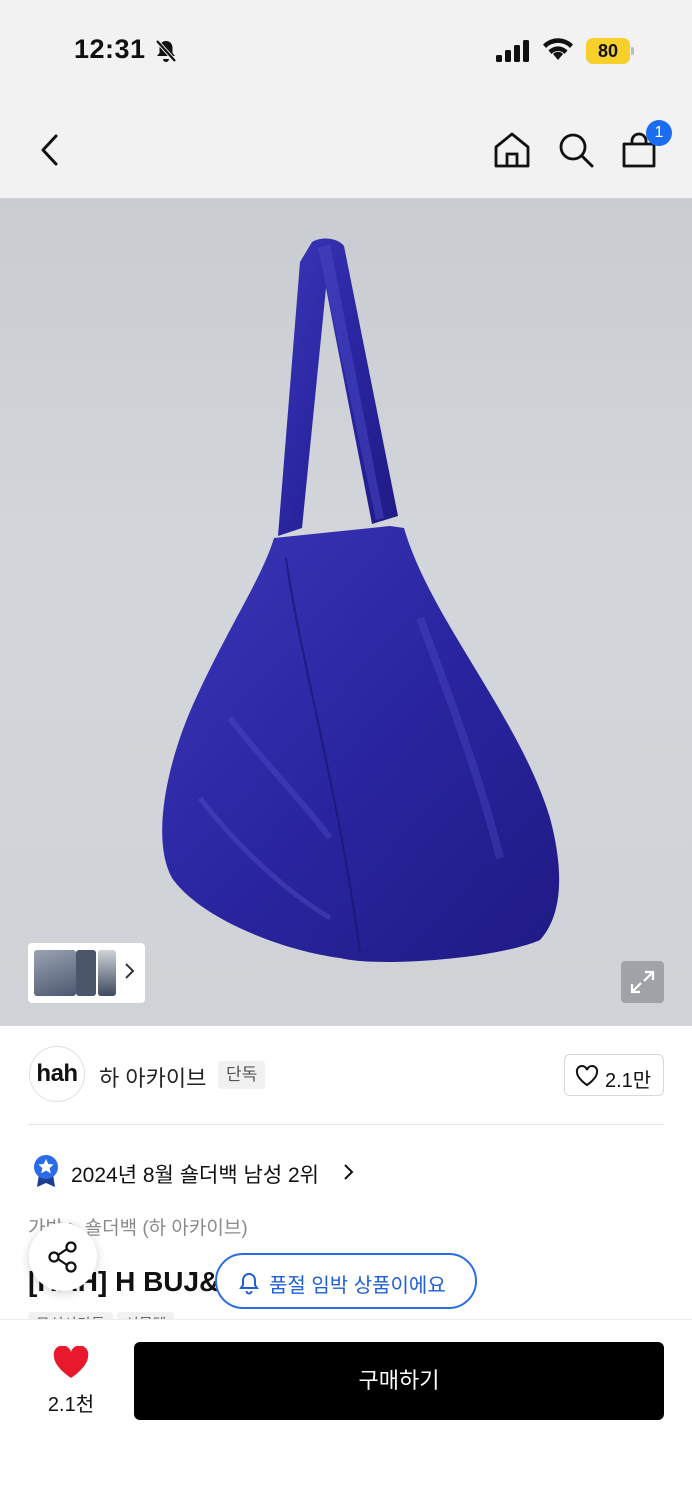  What do you see at coordinates (57, 1074) in the screenshot?
I see `brand-logo: hah` at bounding box center [57, 1074].